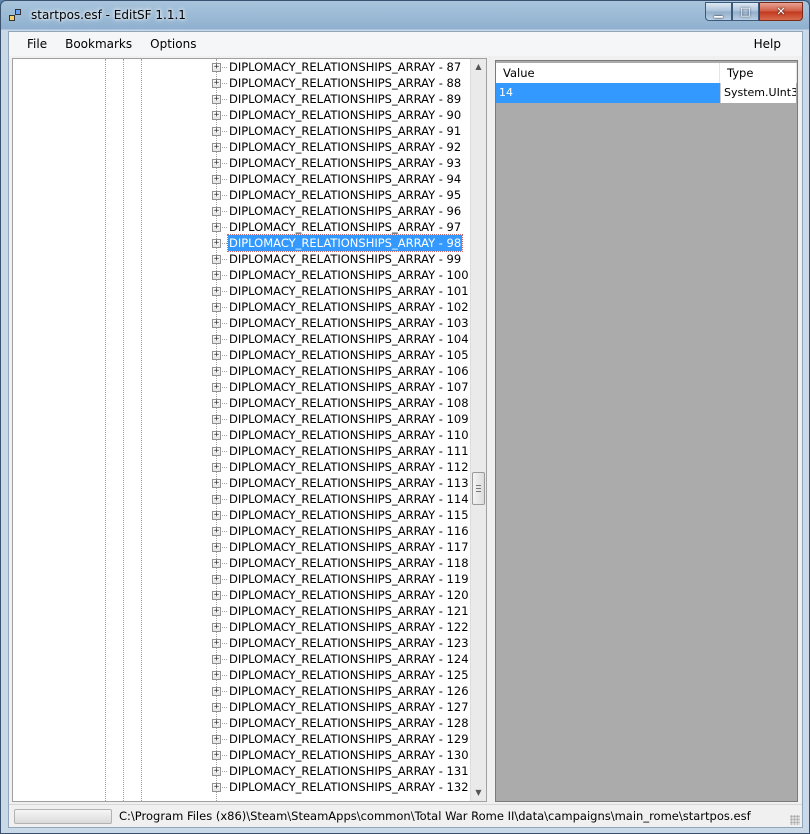  Describe the element at coordinates (745, 11) in the screenshot. I see `maximize-button: □` at that location.